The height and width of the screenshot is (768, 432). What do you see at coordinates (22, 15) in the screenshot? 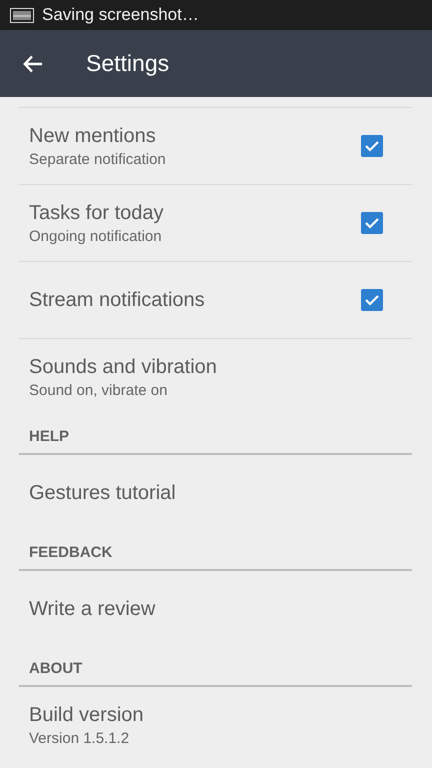
I see `image-icon` at bounding box center [22, 15].